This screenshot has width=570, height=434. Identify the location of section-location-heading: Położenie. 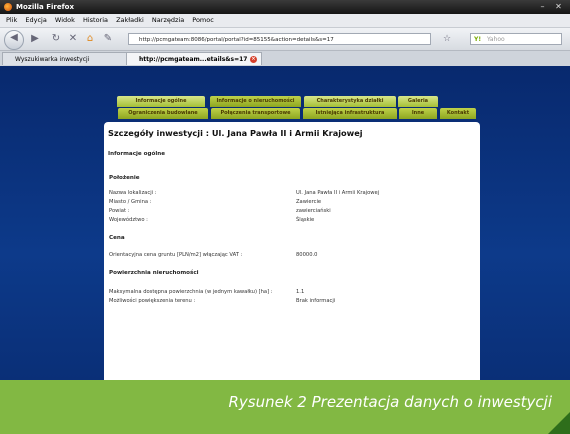
(124, 178).